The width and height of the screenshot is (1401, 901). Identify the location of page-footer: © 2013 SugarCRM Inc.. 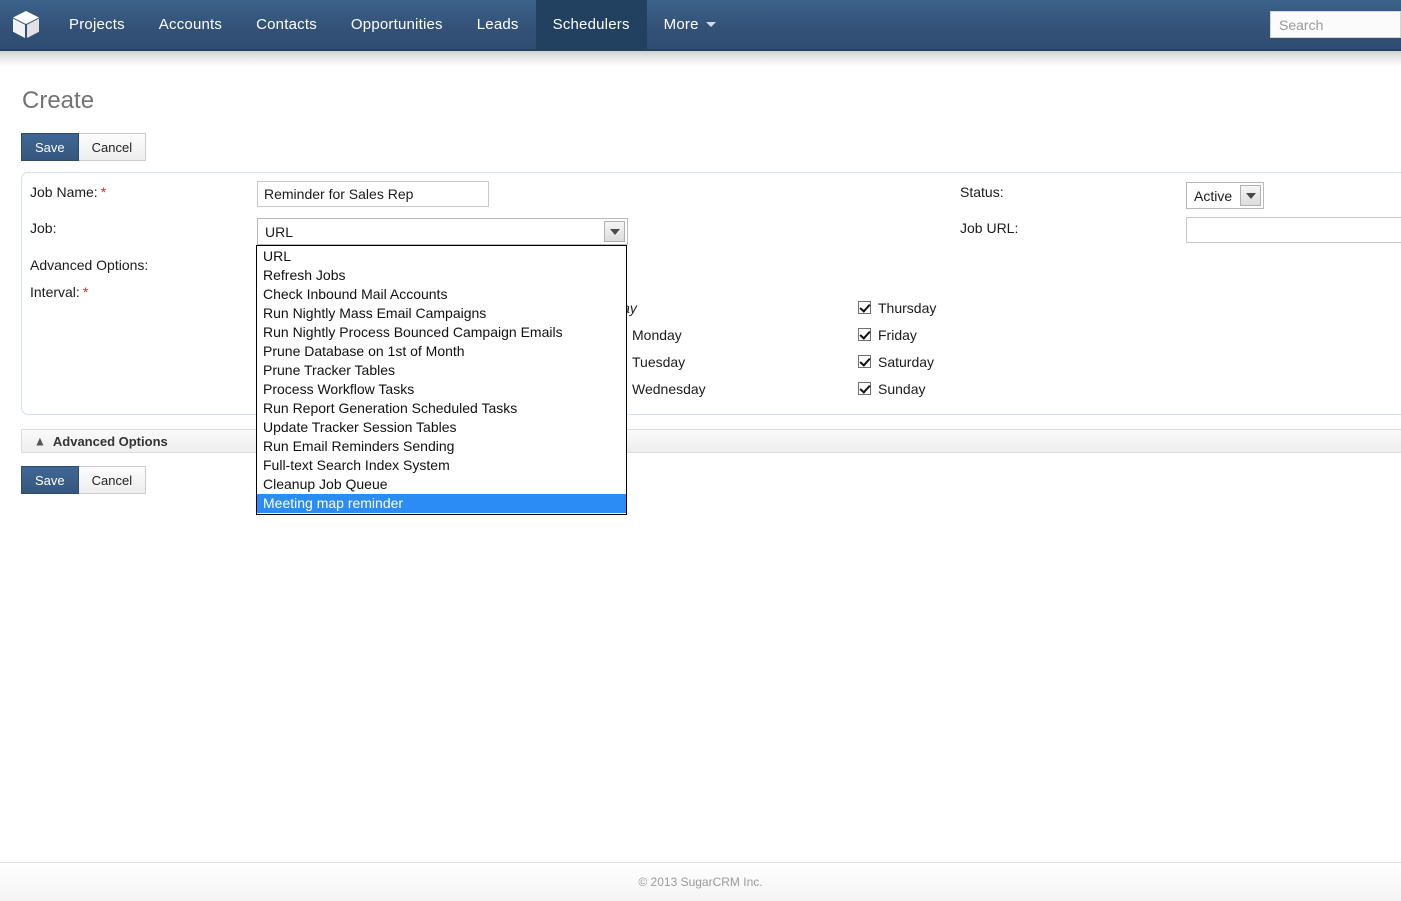
(700, 881).